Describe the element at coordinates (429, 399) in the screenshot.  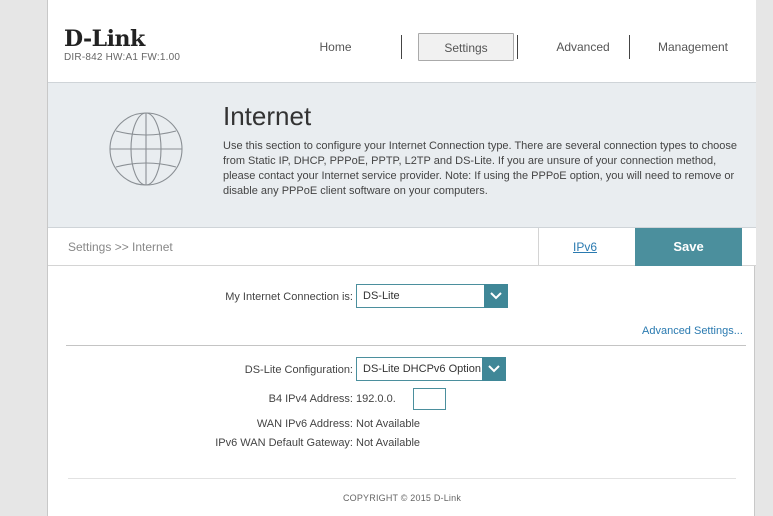
I see `b4-ipv4-input` at that location.